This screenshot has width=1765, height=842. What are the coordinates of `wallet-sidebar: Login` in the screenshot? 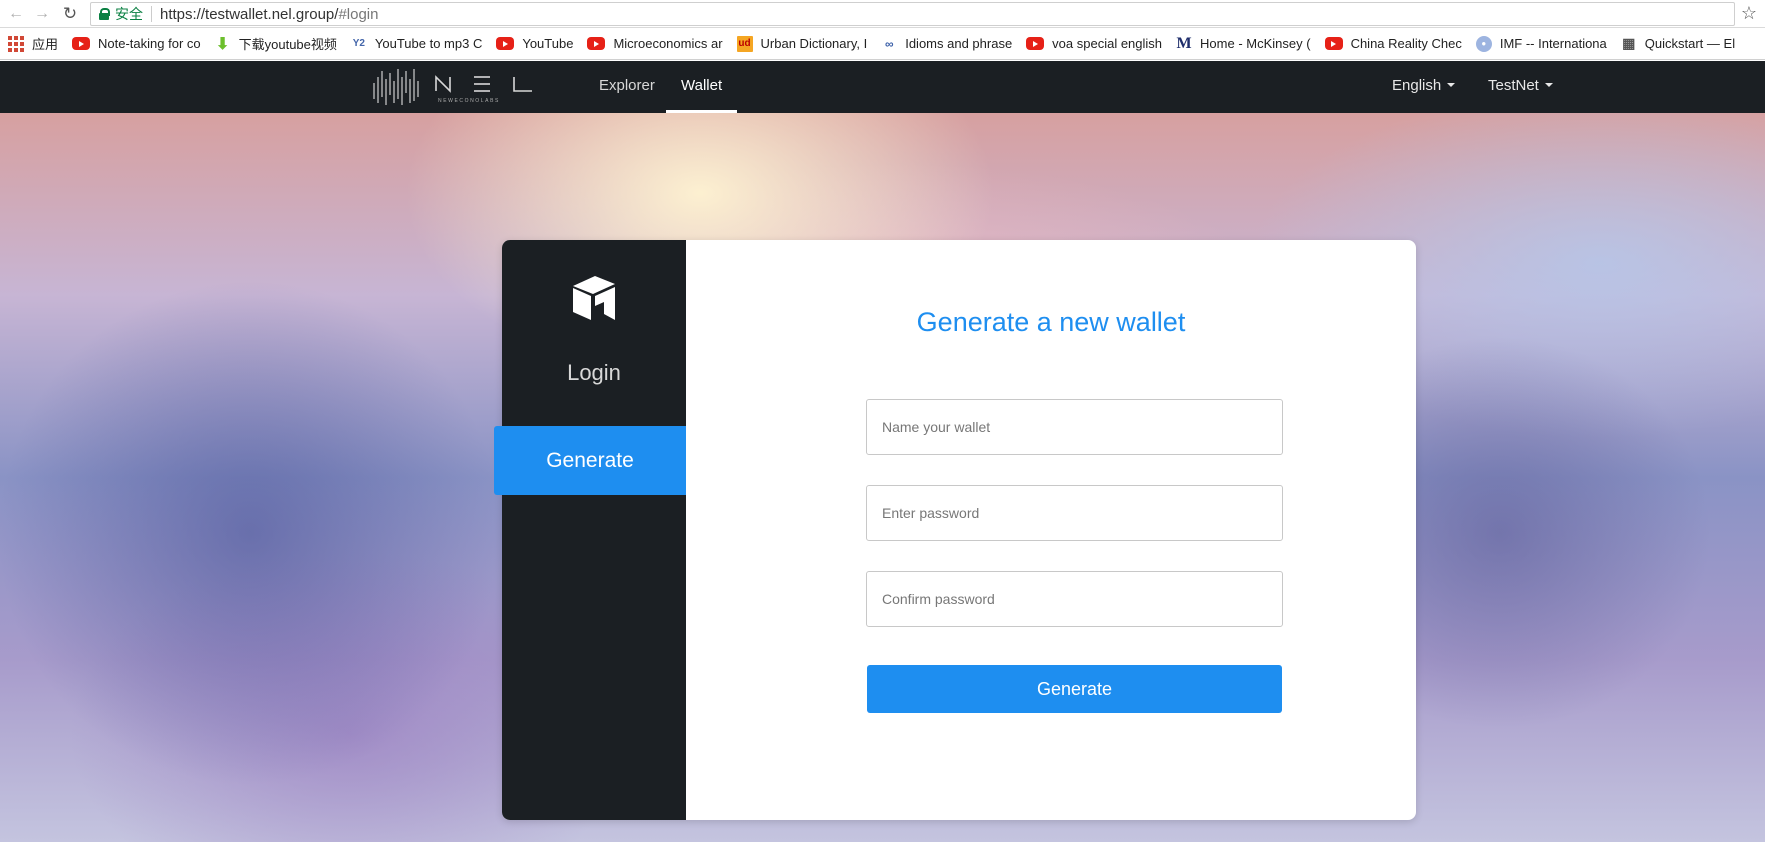 It's located at (594, 530).